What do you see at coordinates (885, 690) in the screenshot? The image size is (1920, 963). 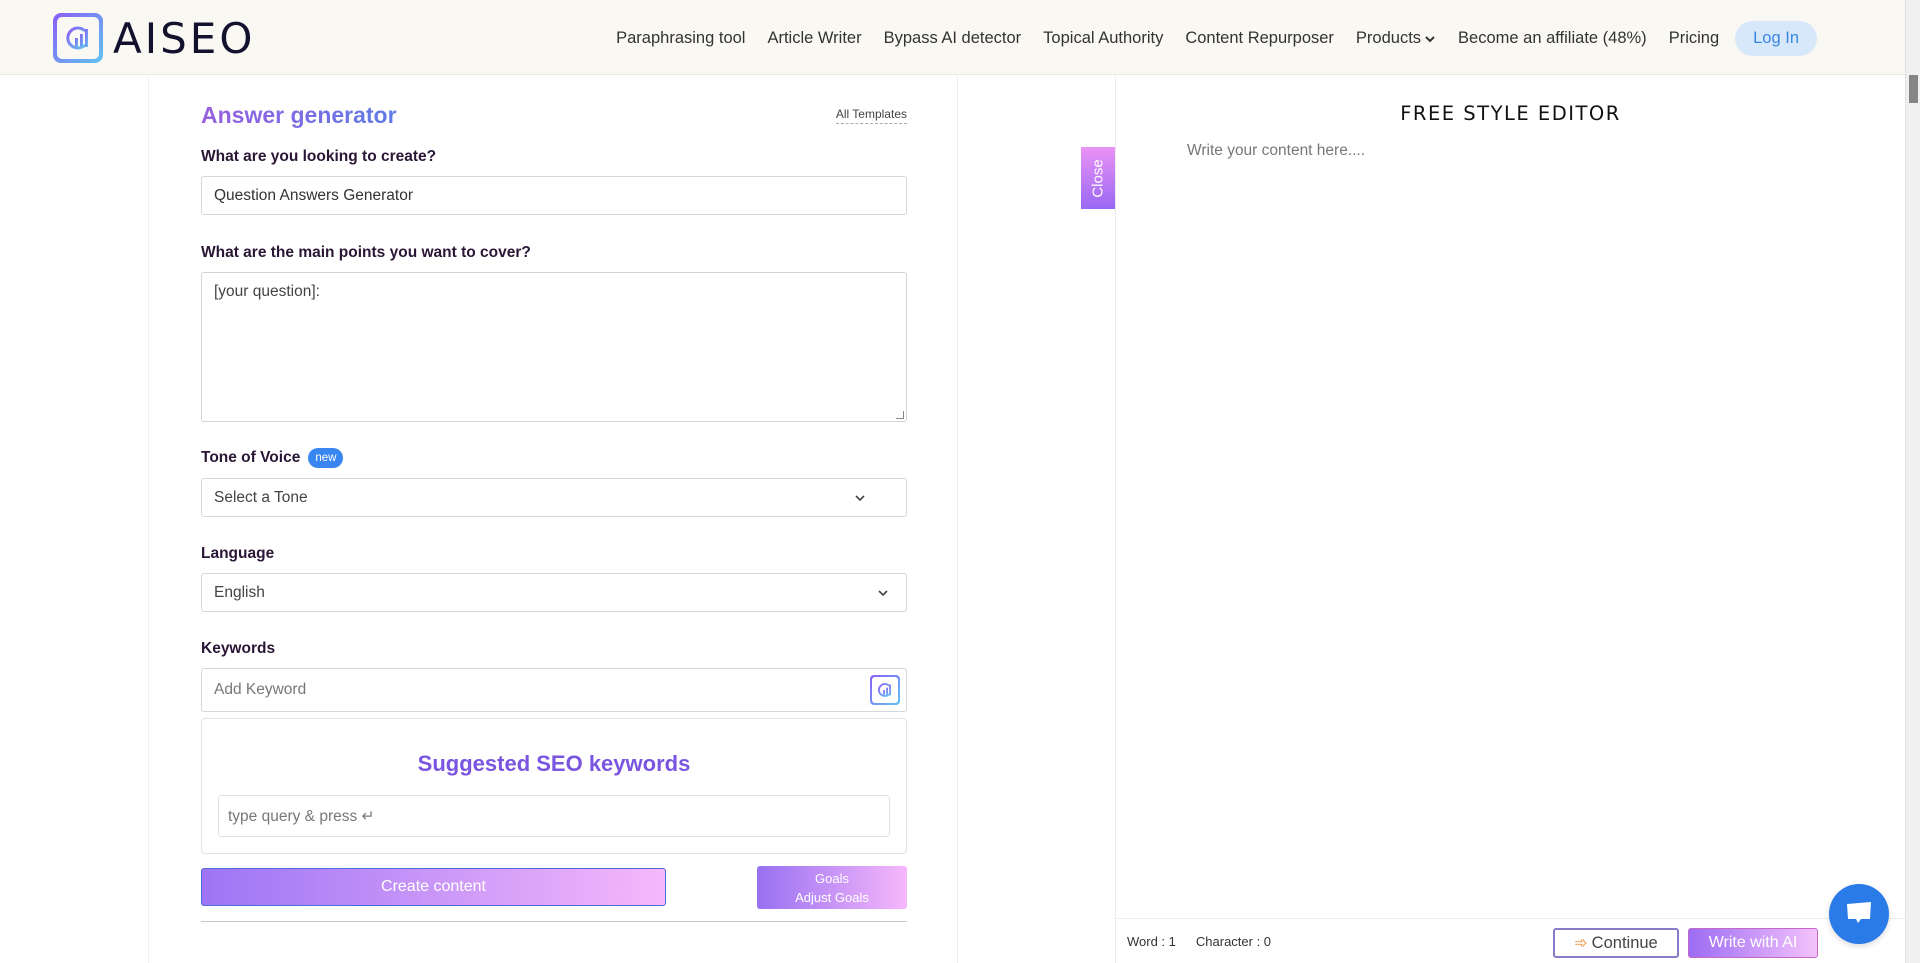 I see `aiseo-keyword-icon` at bounding box center [885, 690].